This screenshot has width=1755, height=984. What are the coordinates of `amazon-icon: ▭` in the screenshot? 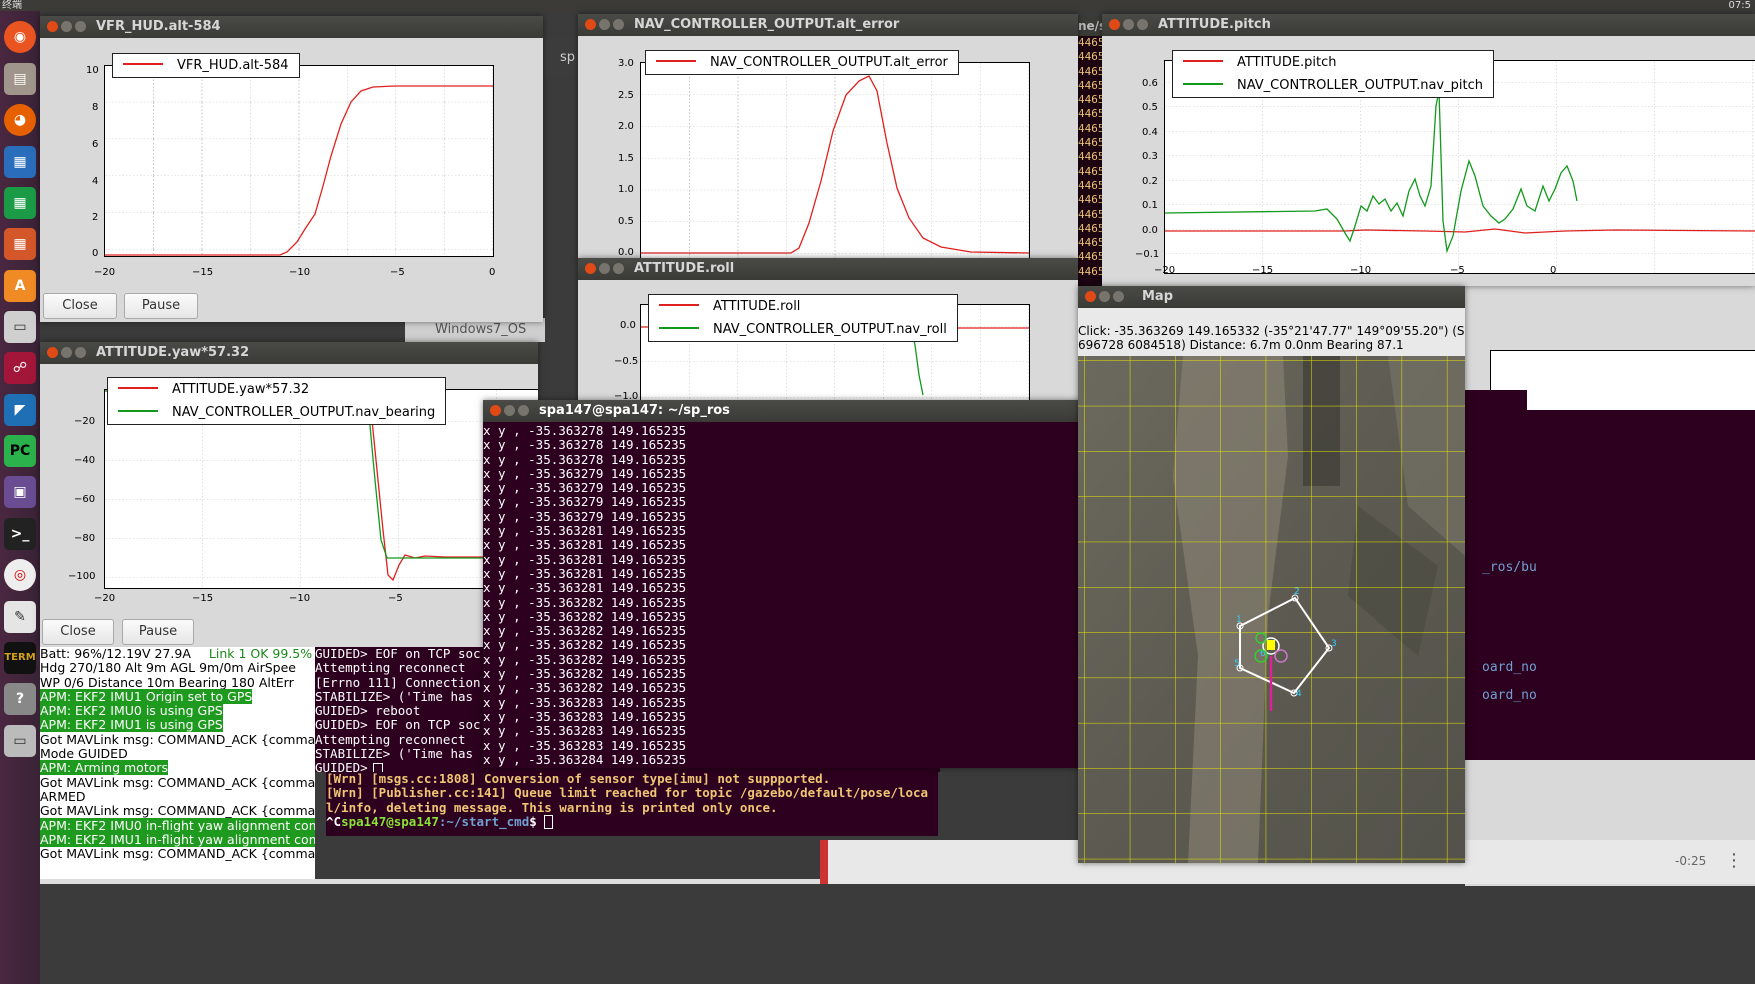 It's located at (20, 327).